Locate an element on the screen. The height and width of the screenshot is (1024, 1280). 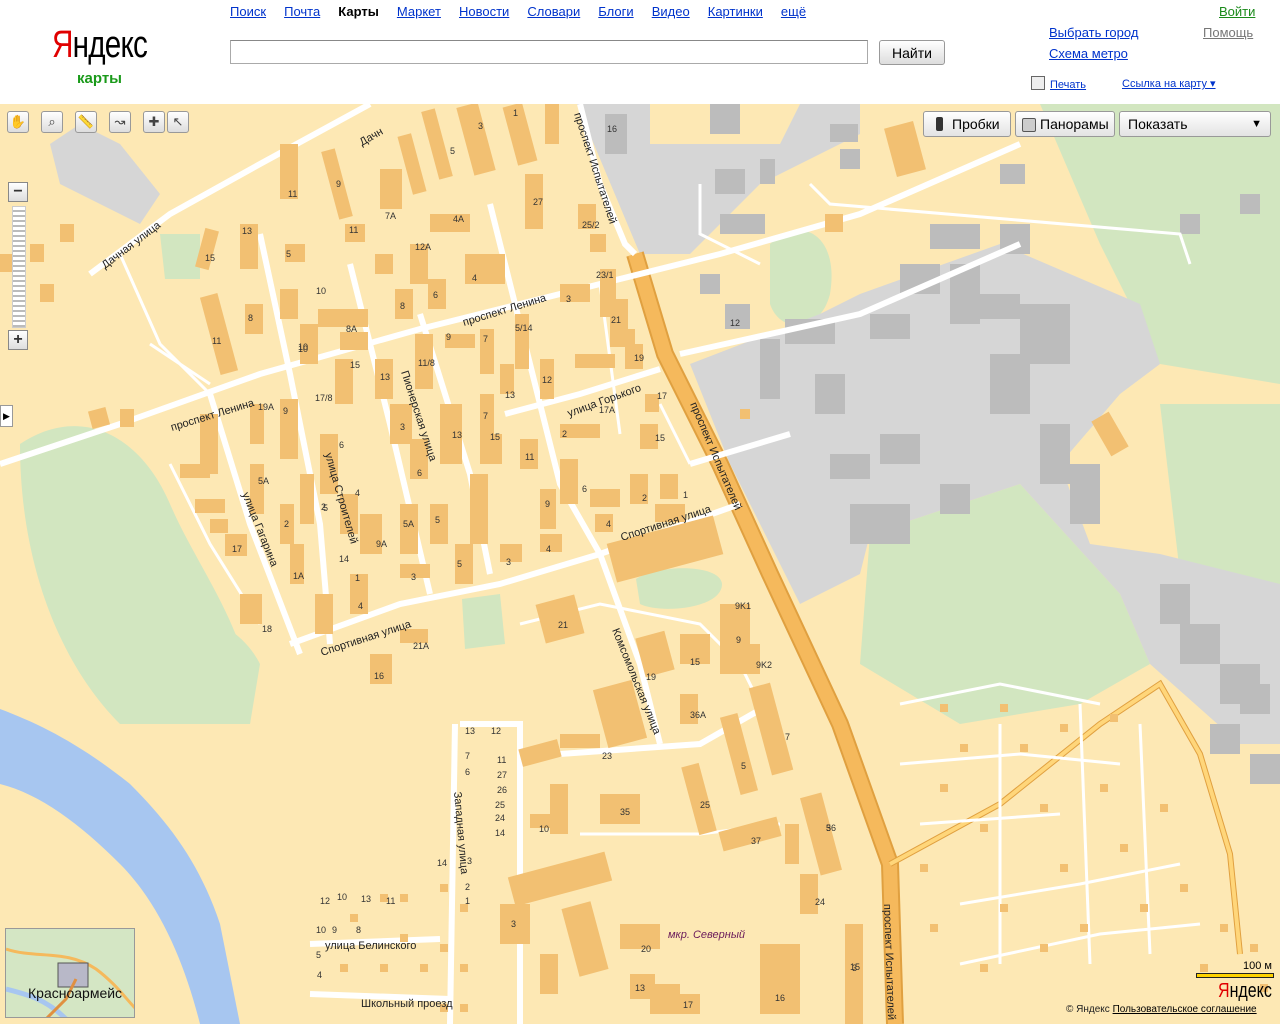
nav-blogs: Блоги is located at coordinates (615, 11).